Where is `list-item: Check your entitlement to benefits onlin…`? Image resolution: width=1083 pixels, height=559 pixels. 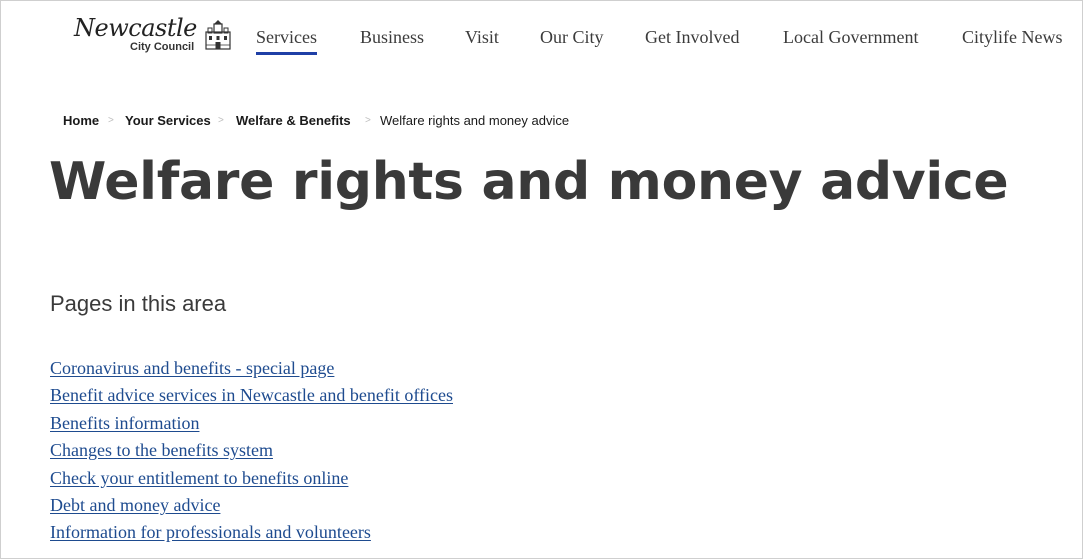 list-item: Check your entitlement to benefits onlin… is located at coordinates (251, 479).